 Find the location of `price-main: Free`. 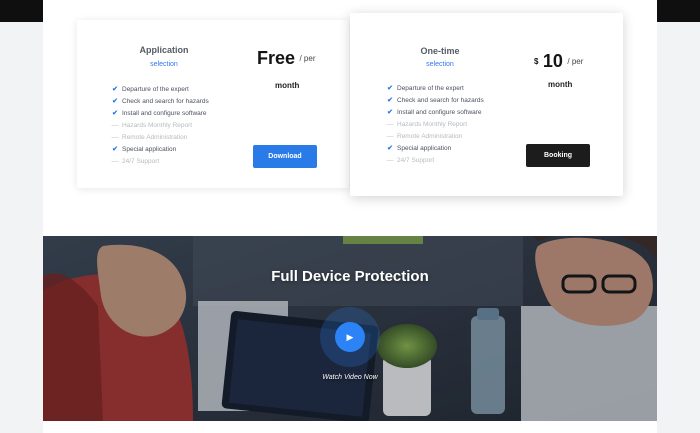

price-main: Free is located at coordinates (276, 58).